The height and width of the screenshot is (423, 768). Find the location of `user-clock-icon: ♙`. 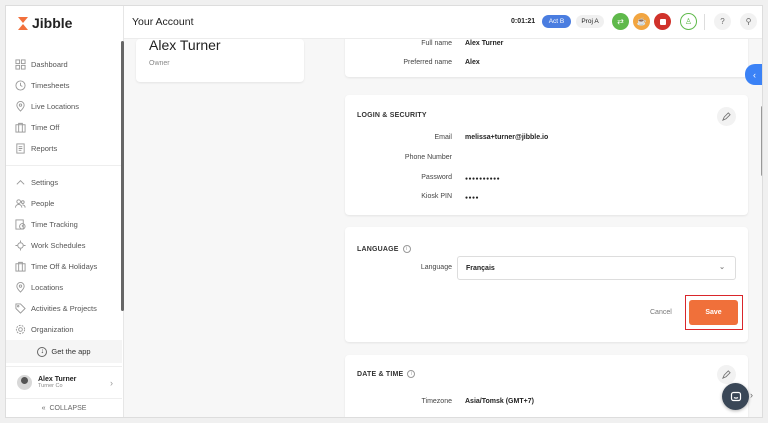

user-clock-icon: ♙ is located at coordinates (688, 21).